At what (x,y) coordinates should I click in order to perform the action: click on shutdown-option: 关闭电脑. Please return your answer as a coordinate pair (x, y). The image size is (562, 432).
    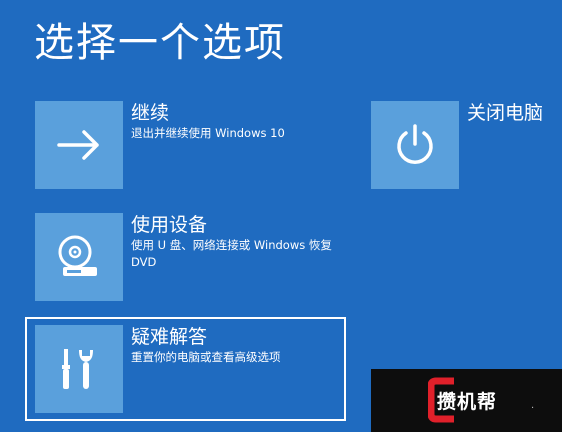
    Looking at the image, I should click on (466, 145).